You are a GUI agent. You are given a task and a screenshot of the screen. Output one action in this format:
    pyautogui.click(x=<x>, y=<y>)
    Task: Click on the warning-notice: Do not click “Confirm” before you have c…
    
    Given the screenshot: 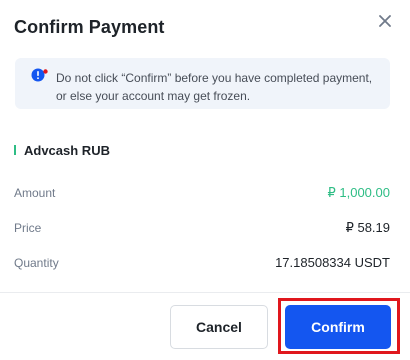 What is the action you would take?
    pyautogui.click(x=202, y=83)
    